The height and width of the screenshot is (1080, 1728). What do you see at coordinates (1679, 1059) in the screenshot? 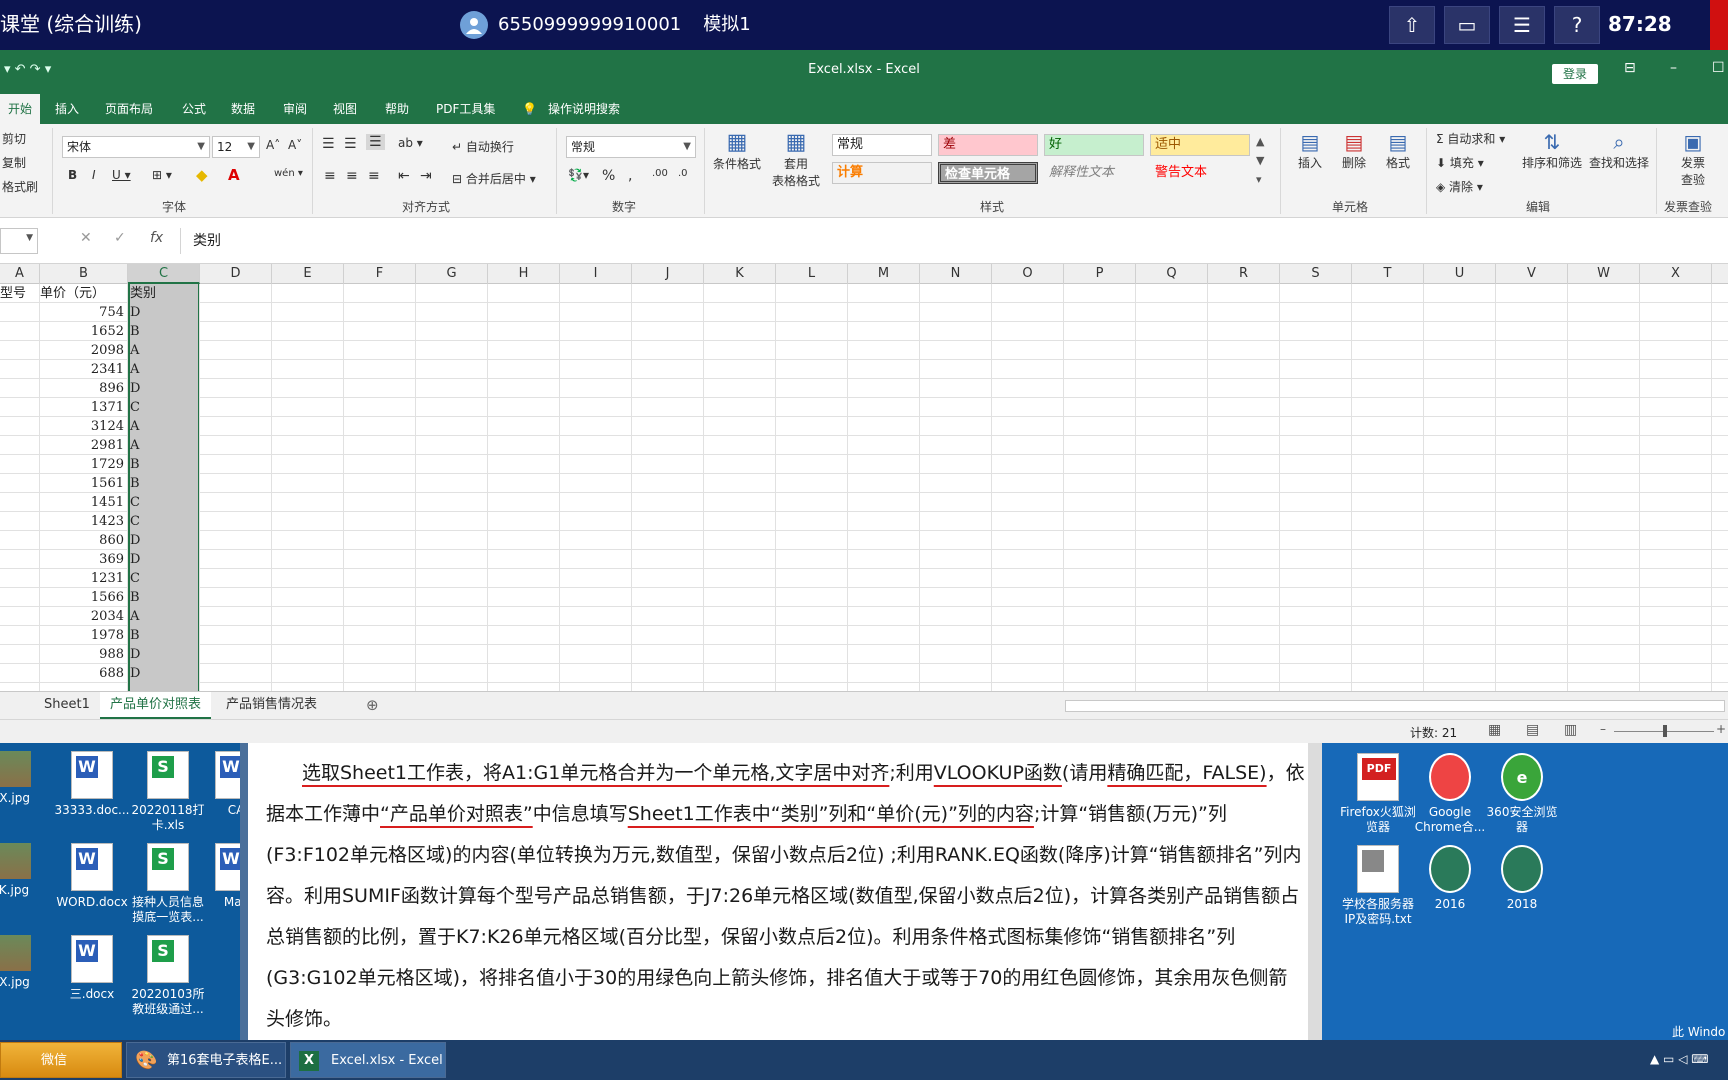
I see `tray-icons: ▲ ▭ ◁ ⌨` at bounding box center [1679, 1059].